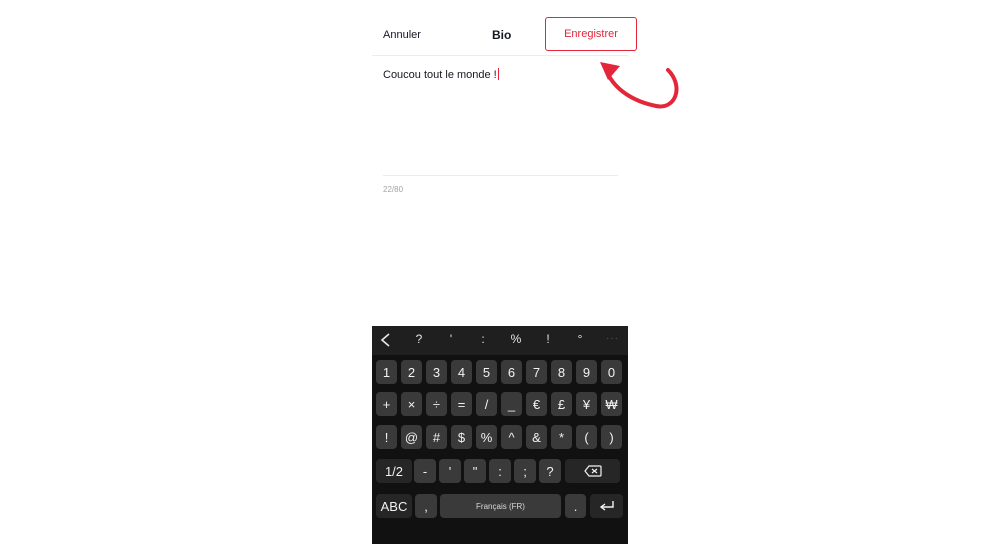 This screenshot has width=1000, height=560. Describe the element at coordinates (511, 372) in the screenshot. I see `key: 6` at that location.